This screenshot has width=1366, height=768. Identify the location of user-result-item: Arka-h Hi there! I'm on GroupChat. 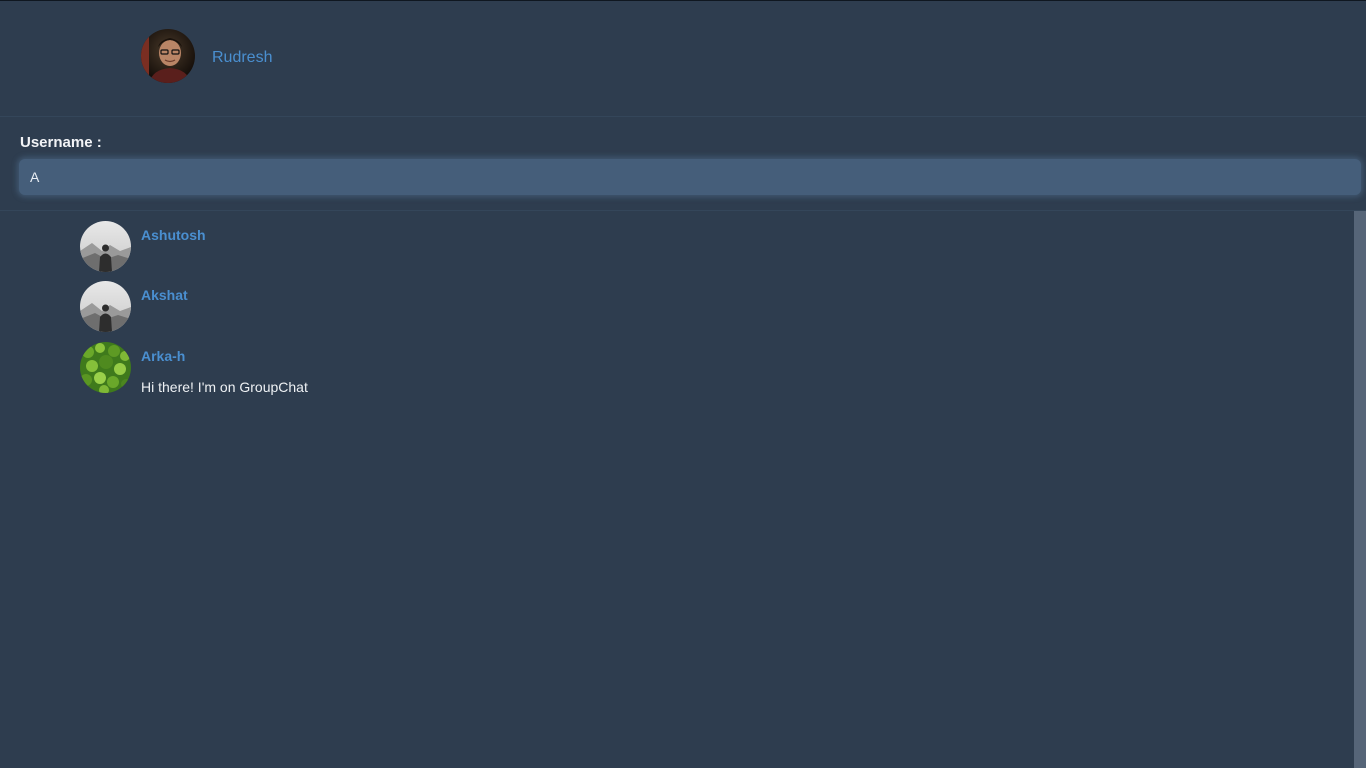
(380, 368).